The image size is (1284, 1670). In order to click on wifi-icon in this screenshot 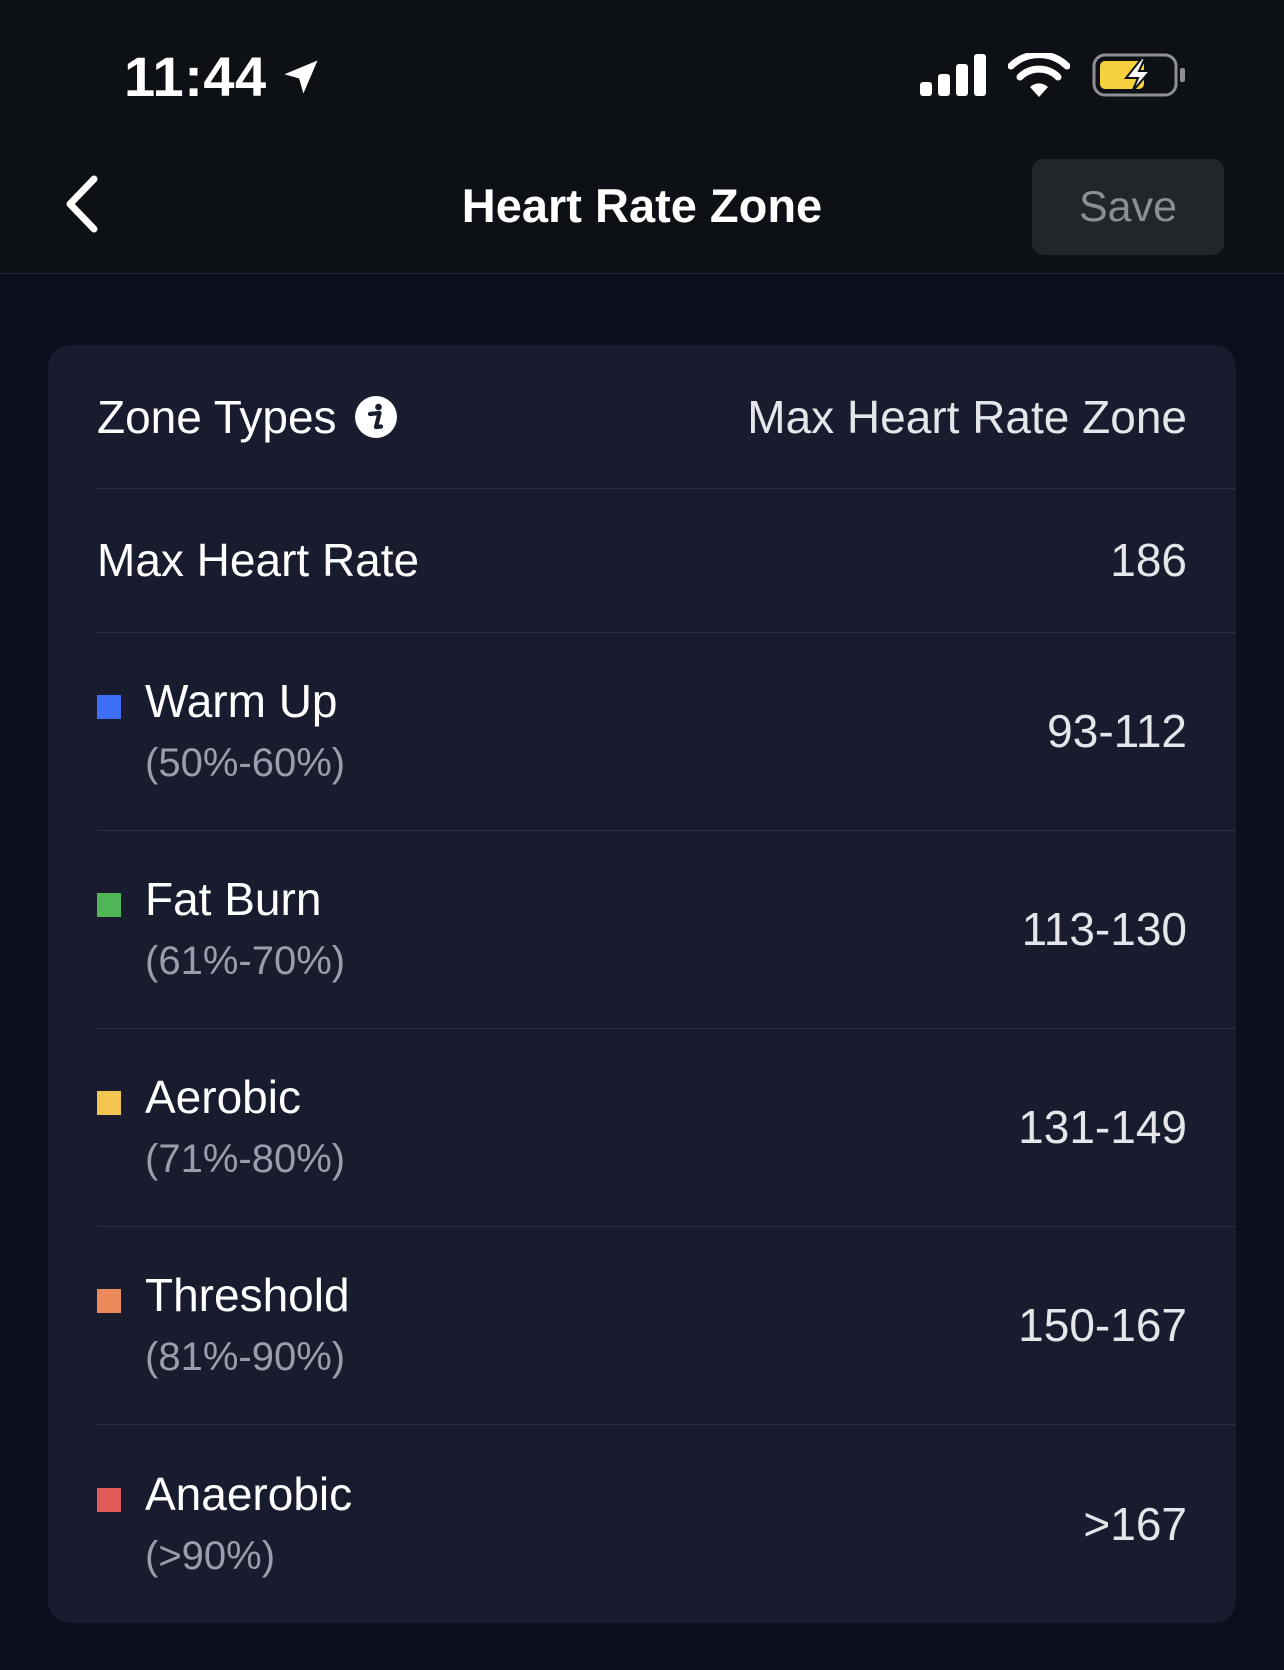, I will do `click(1039, 76)`.